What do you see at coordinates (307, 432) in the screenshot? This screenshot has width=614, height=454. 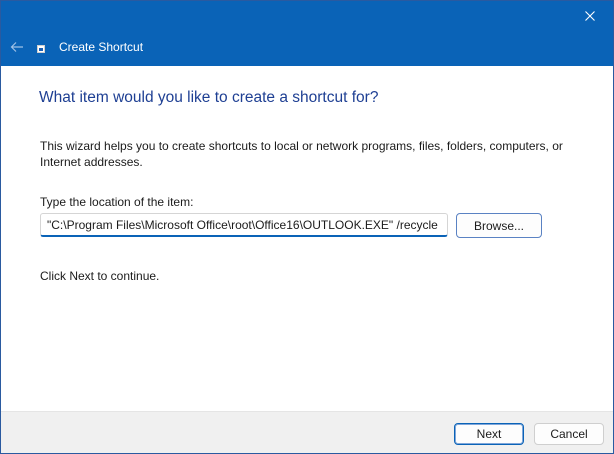 I see `button-bar: Next Cancel` at bounding box center [307, 432].